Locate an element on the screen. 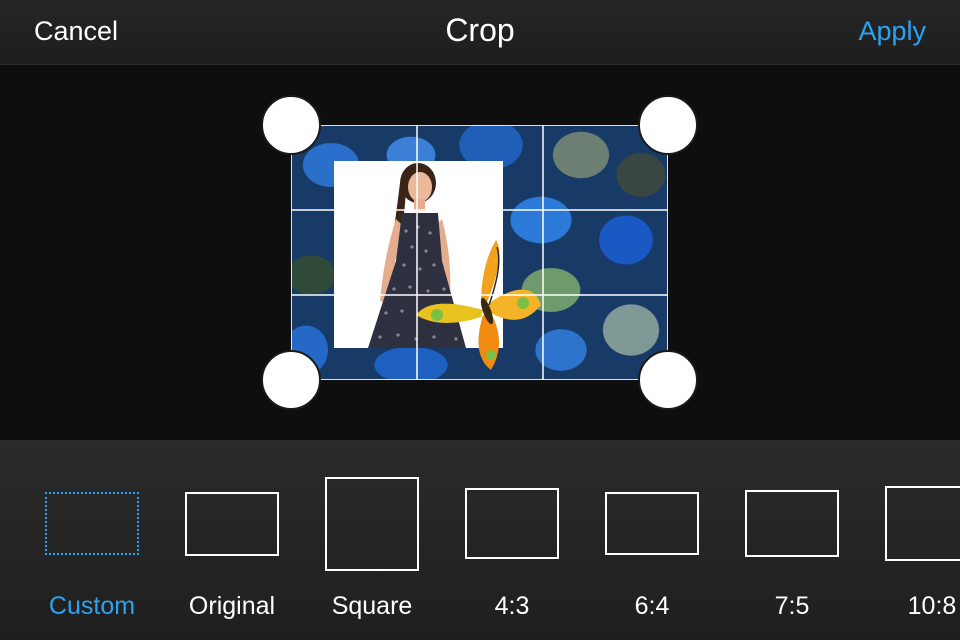 Image resolution: width=960 pixels, height=640 pixels. ratio-option-7-5: 7:5 is located at coordinates (792, 540).